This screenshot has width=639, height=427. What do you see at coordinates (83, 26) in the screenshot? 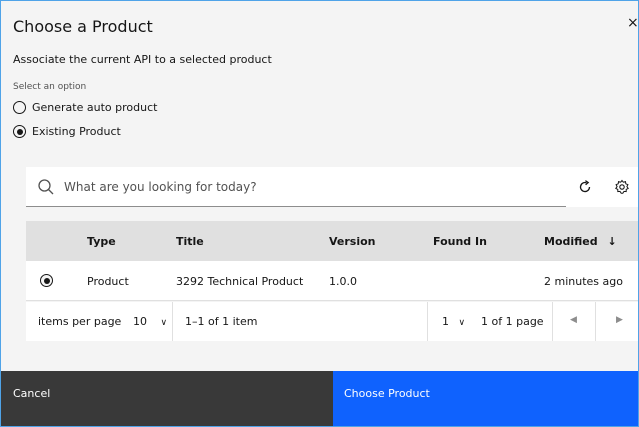
I see `dialog-title: Choose a Product` at bounding box center [83, 26].